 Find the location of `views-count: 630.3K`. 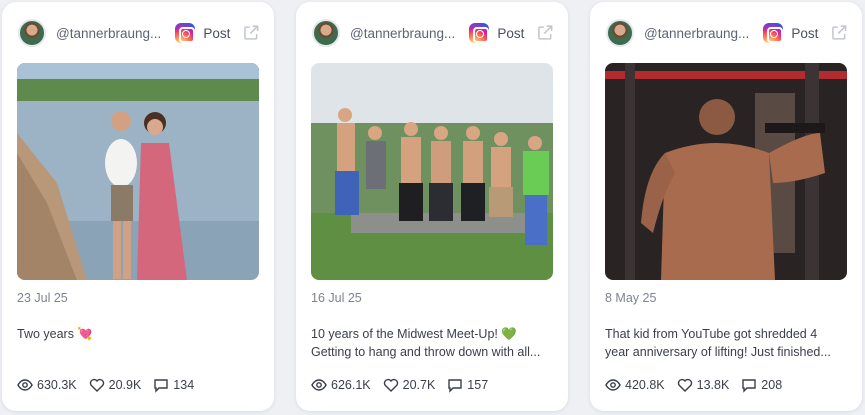

views-count: 630.3K is located at coordinates (57, 385).